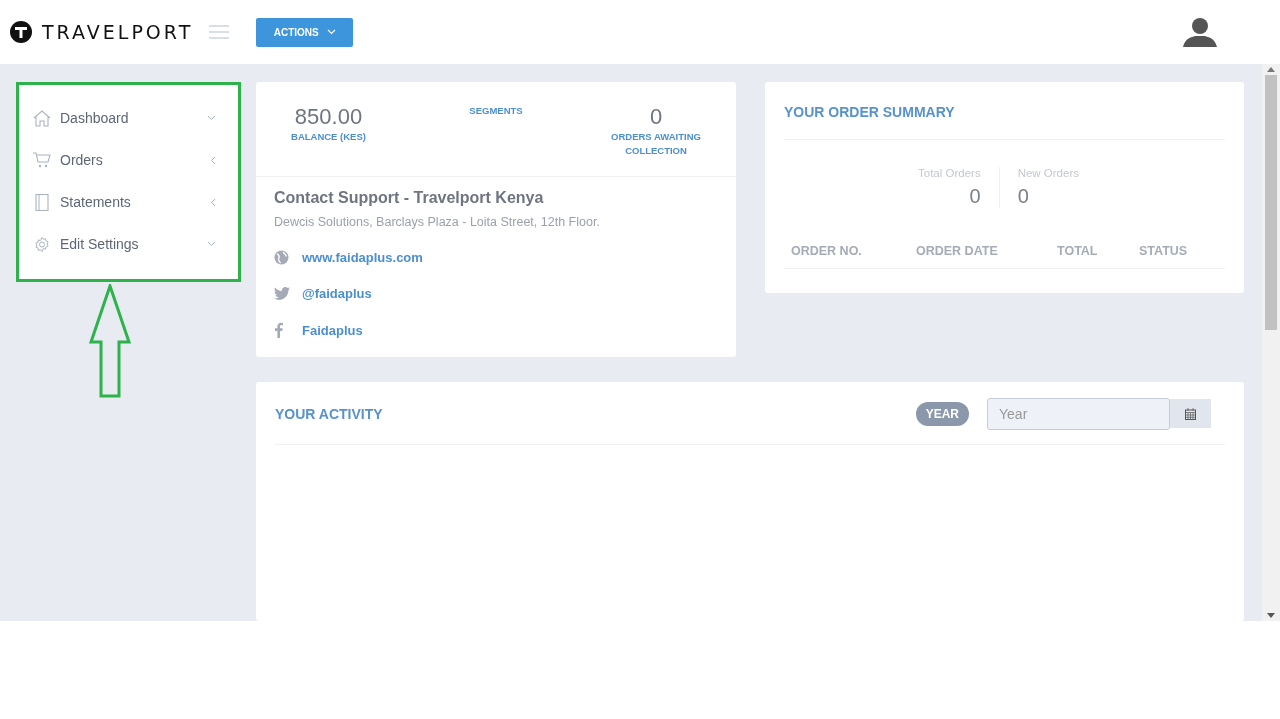 The width and height of the screenshot is (1280, 719). Describe the element at coordinates (1271, 342) in the screenshot. I see `scrollbar` at that location.